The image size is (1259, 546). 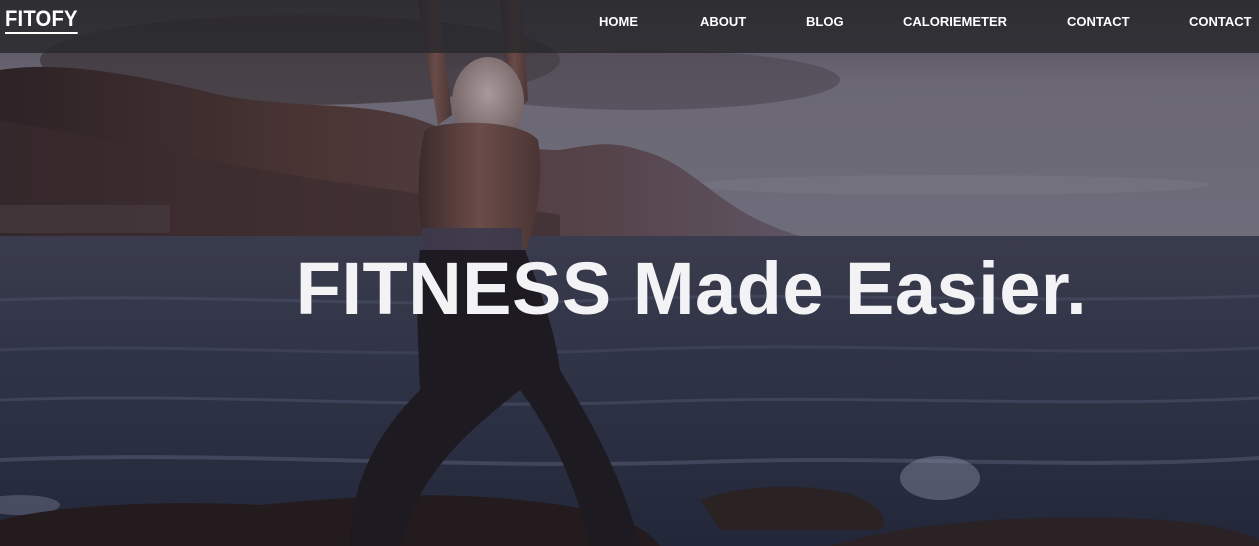 I want to click on nav-link-caloriemeter: CALORIEMETER, so click(x=955, y=22).